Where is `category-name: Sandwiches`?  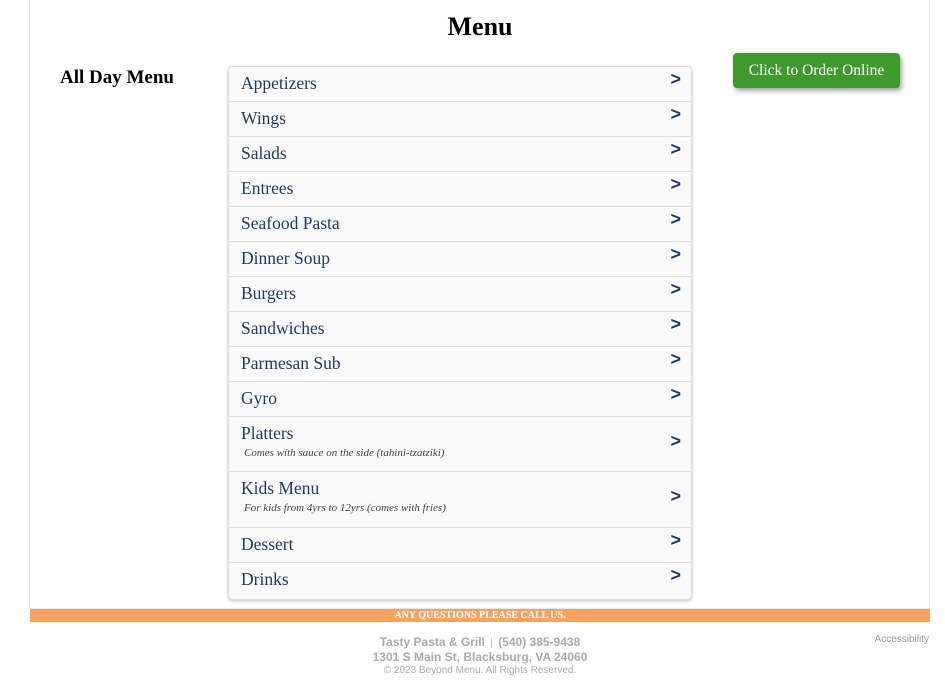 category-name: Sandwiches is located at coordinates (283, 328).